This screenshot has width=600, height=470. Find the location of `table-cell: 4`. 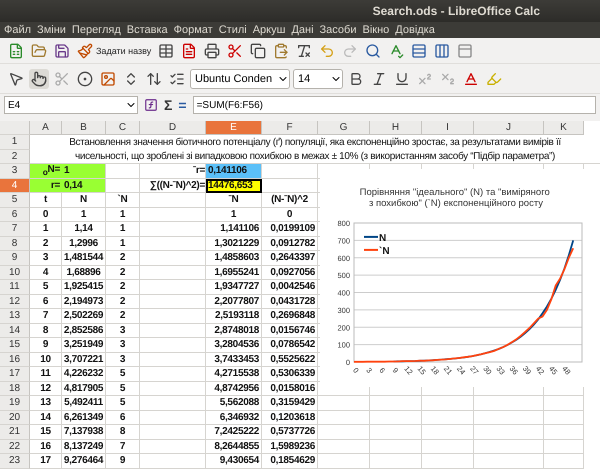

table-cell: 4 is located at coordinates (46, 273).